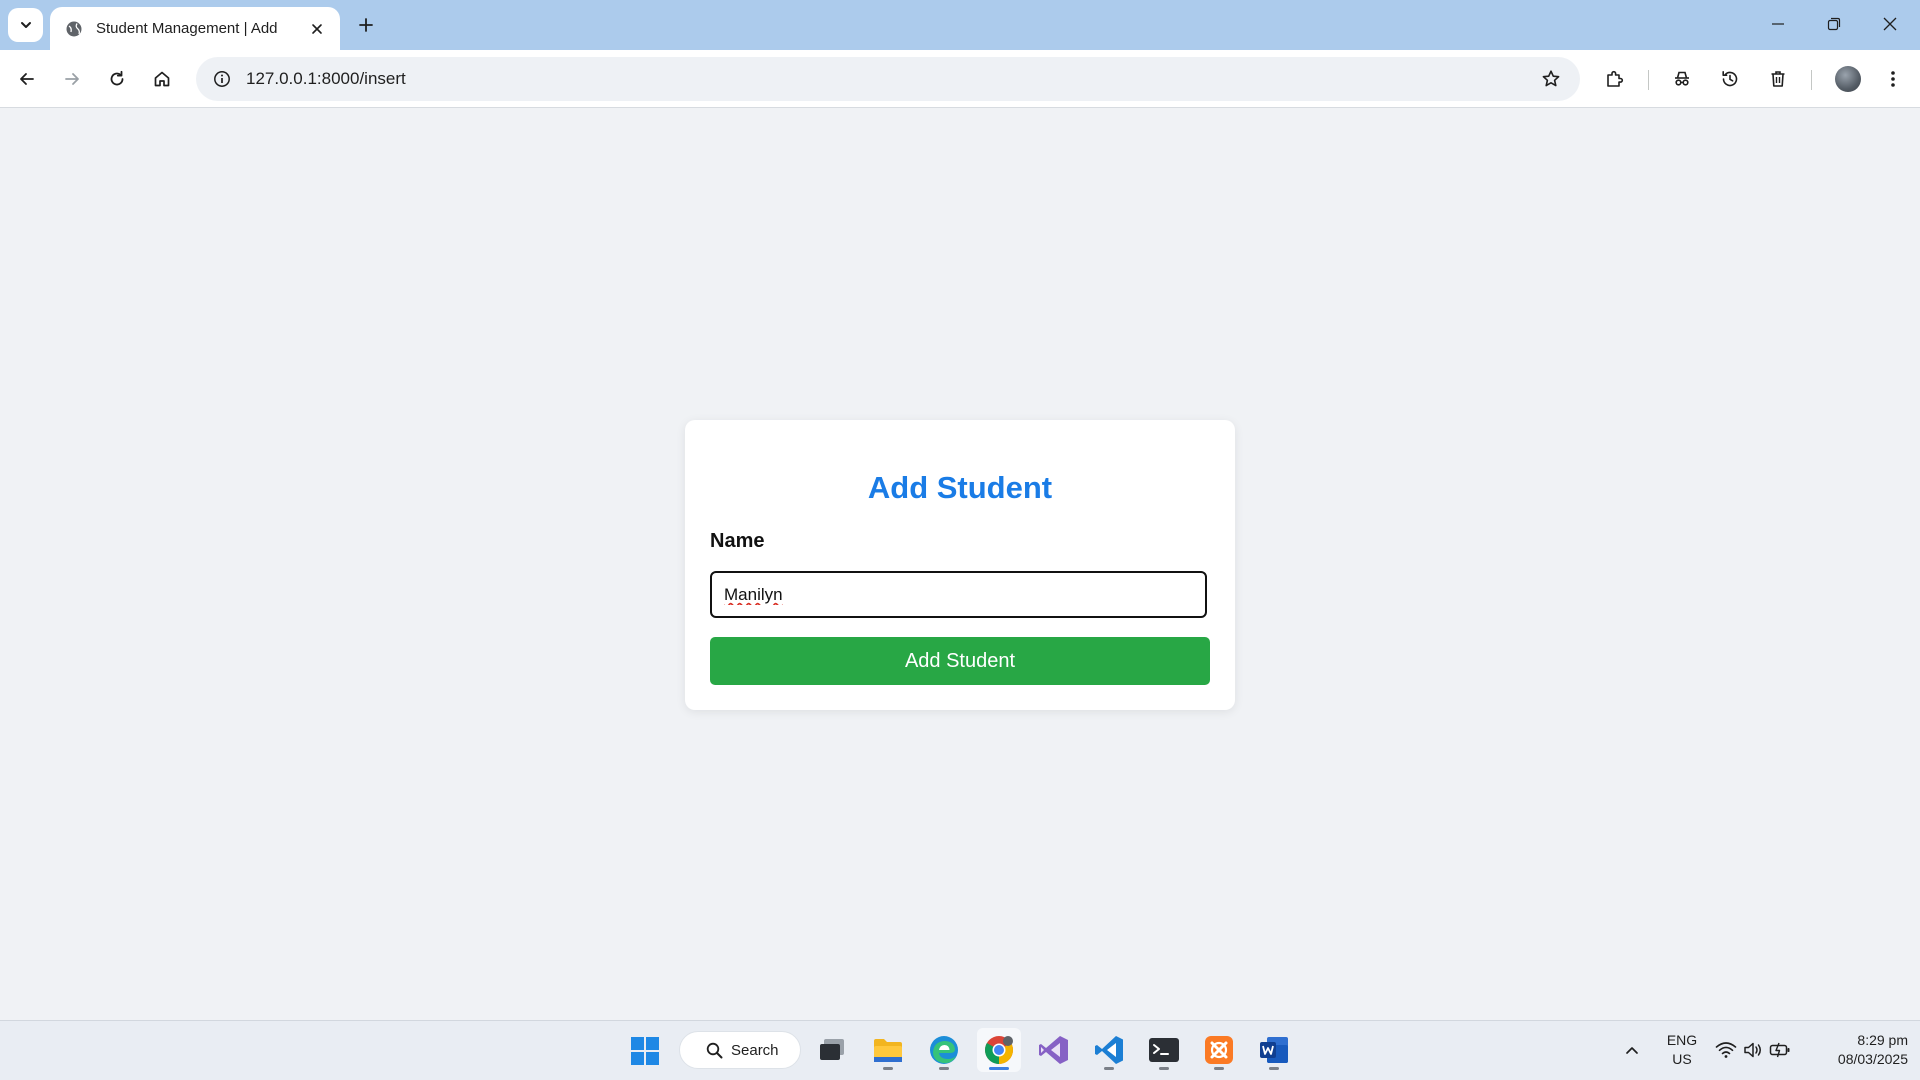 The image size is (1920, 1080). I want to click on arrow-left-icon, so click(27, 79).